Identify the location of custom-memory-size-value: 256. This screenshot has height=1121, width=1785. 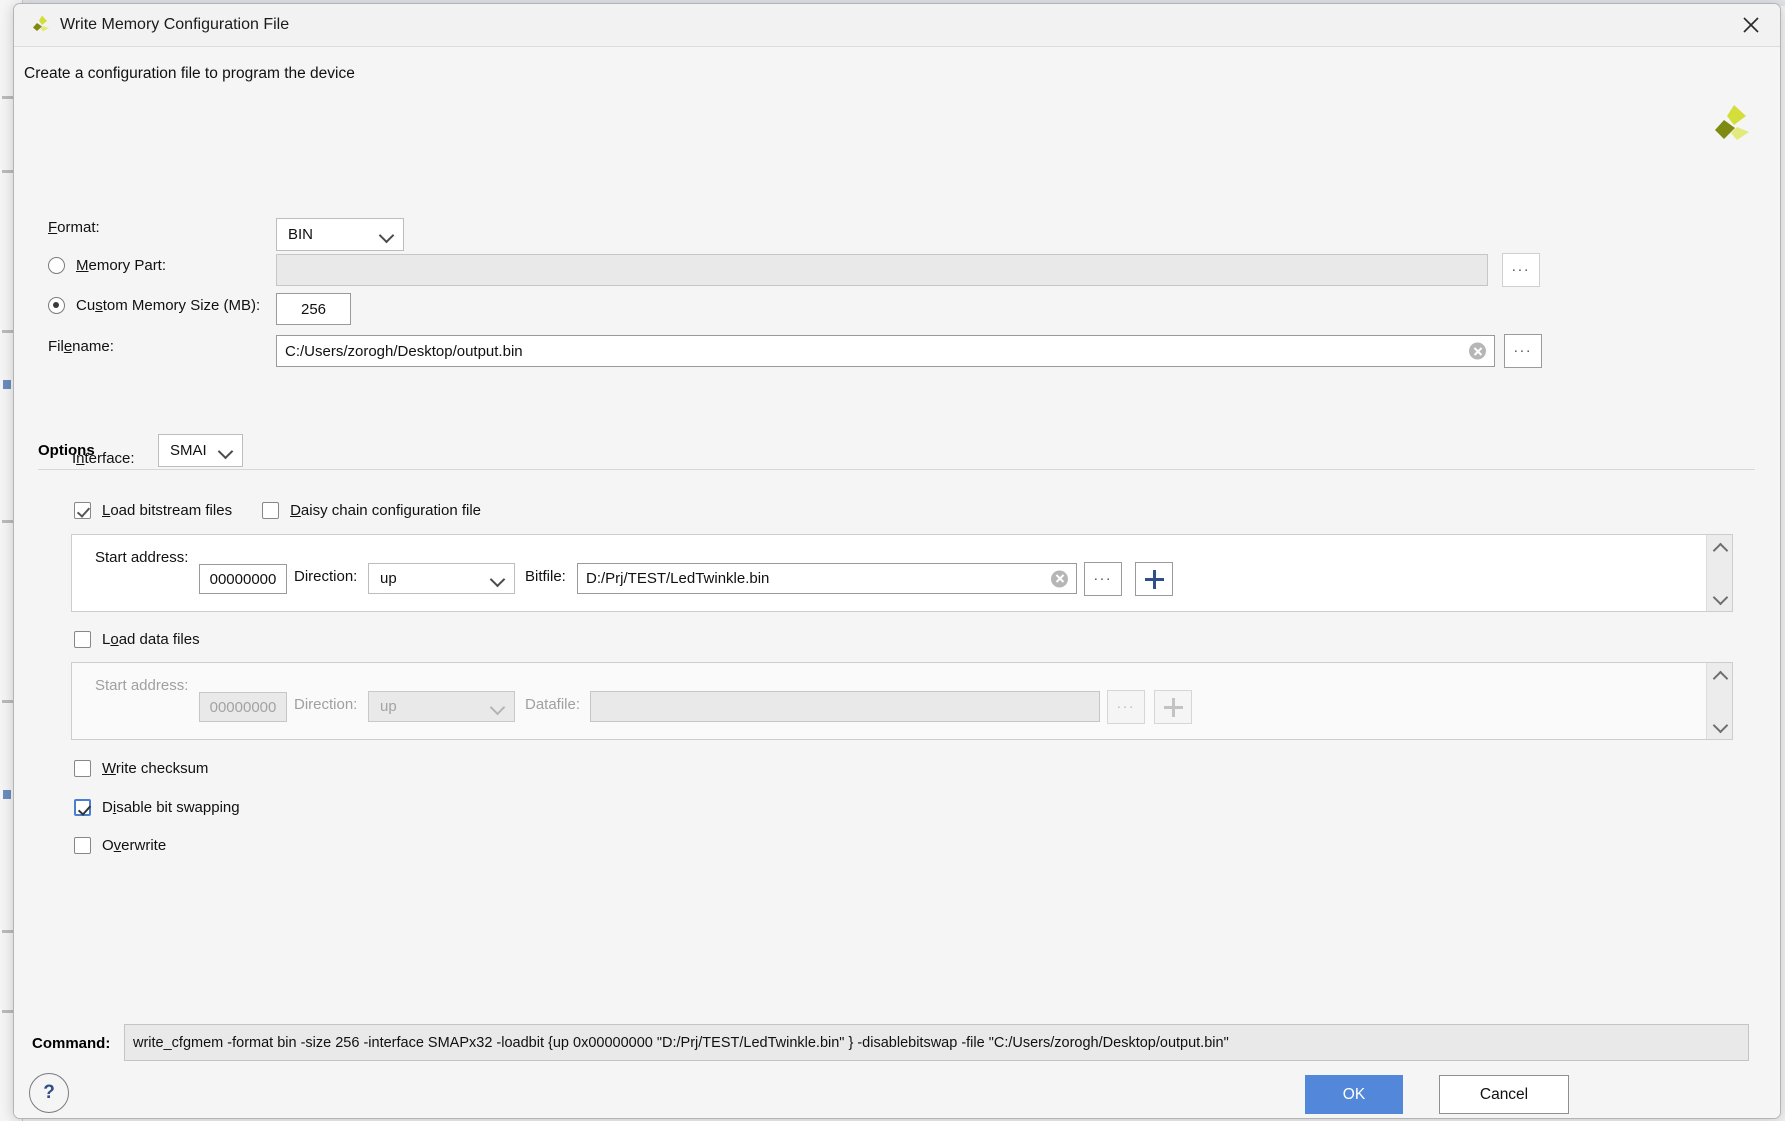
(313, 309).